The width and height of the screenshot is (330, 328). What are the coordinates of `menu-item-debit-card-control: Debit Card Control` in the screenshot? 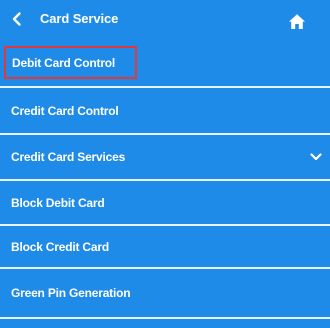 It's located at (165, 64).